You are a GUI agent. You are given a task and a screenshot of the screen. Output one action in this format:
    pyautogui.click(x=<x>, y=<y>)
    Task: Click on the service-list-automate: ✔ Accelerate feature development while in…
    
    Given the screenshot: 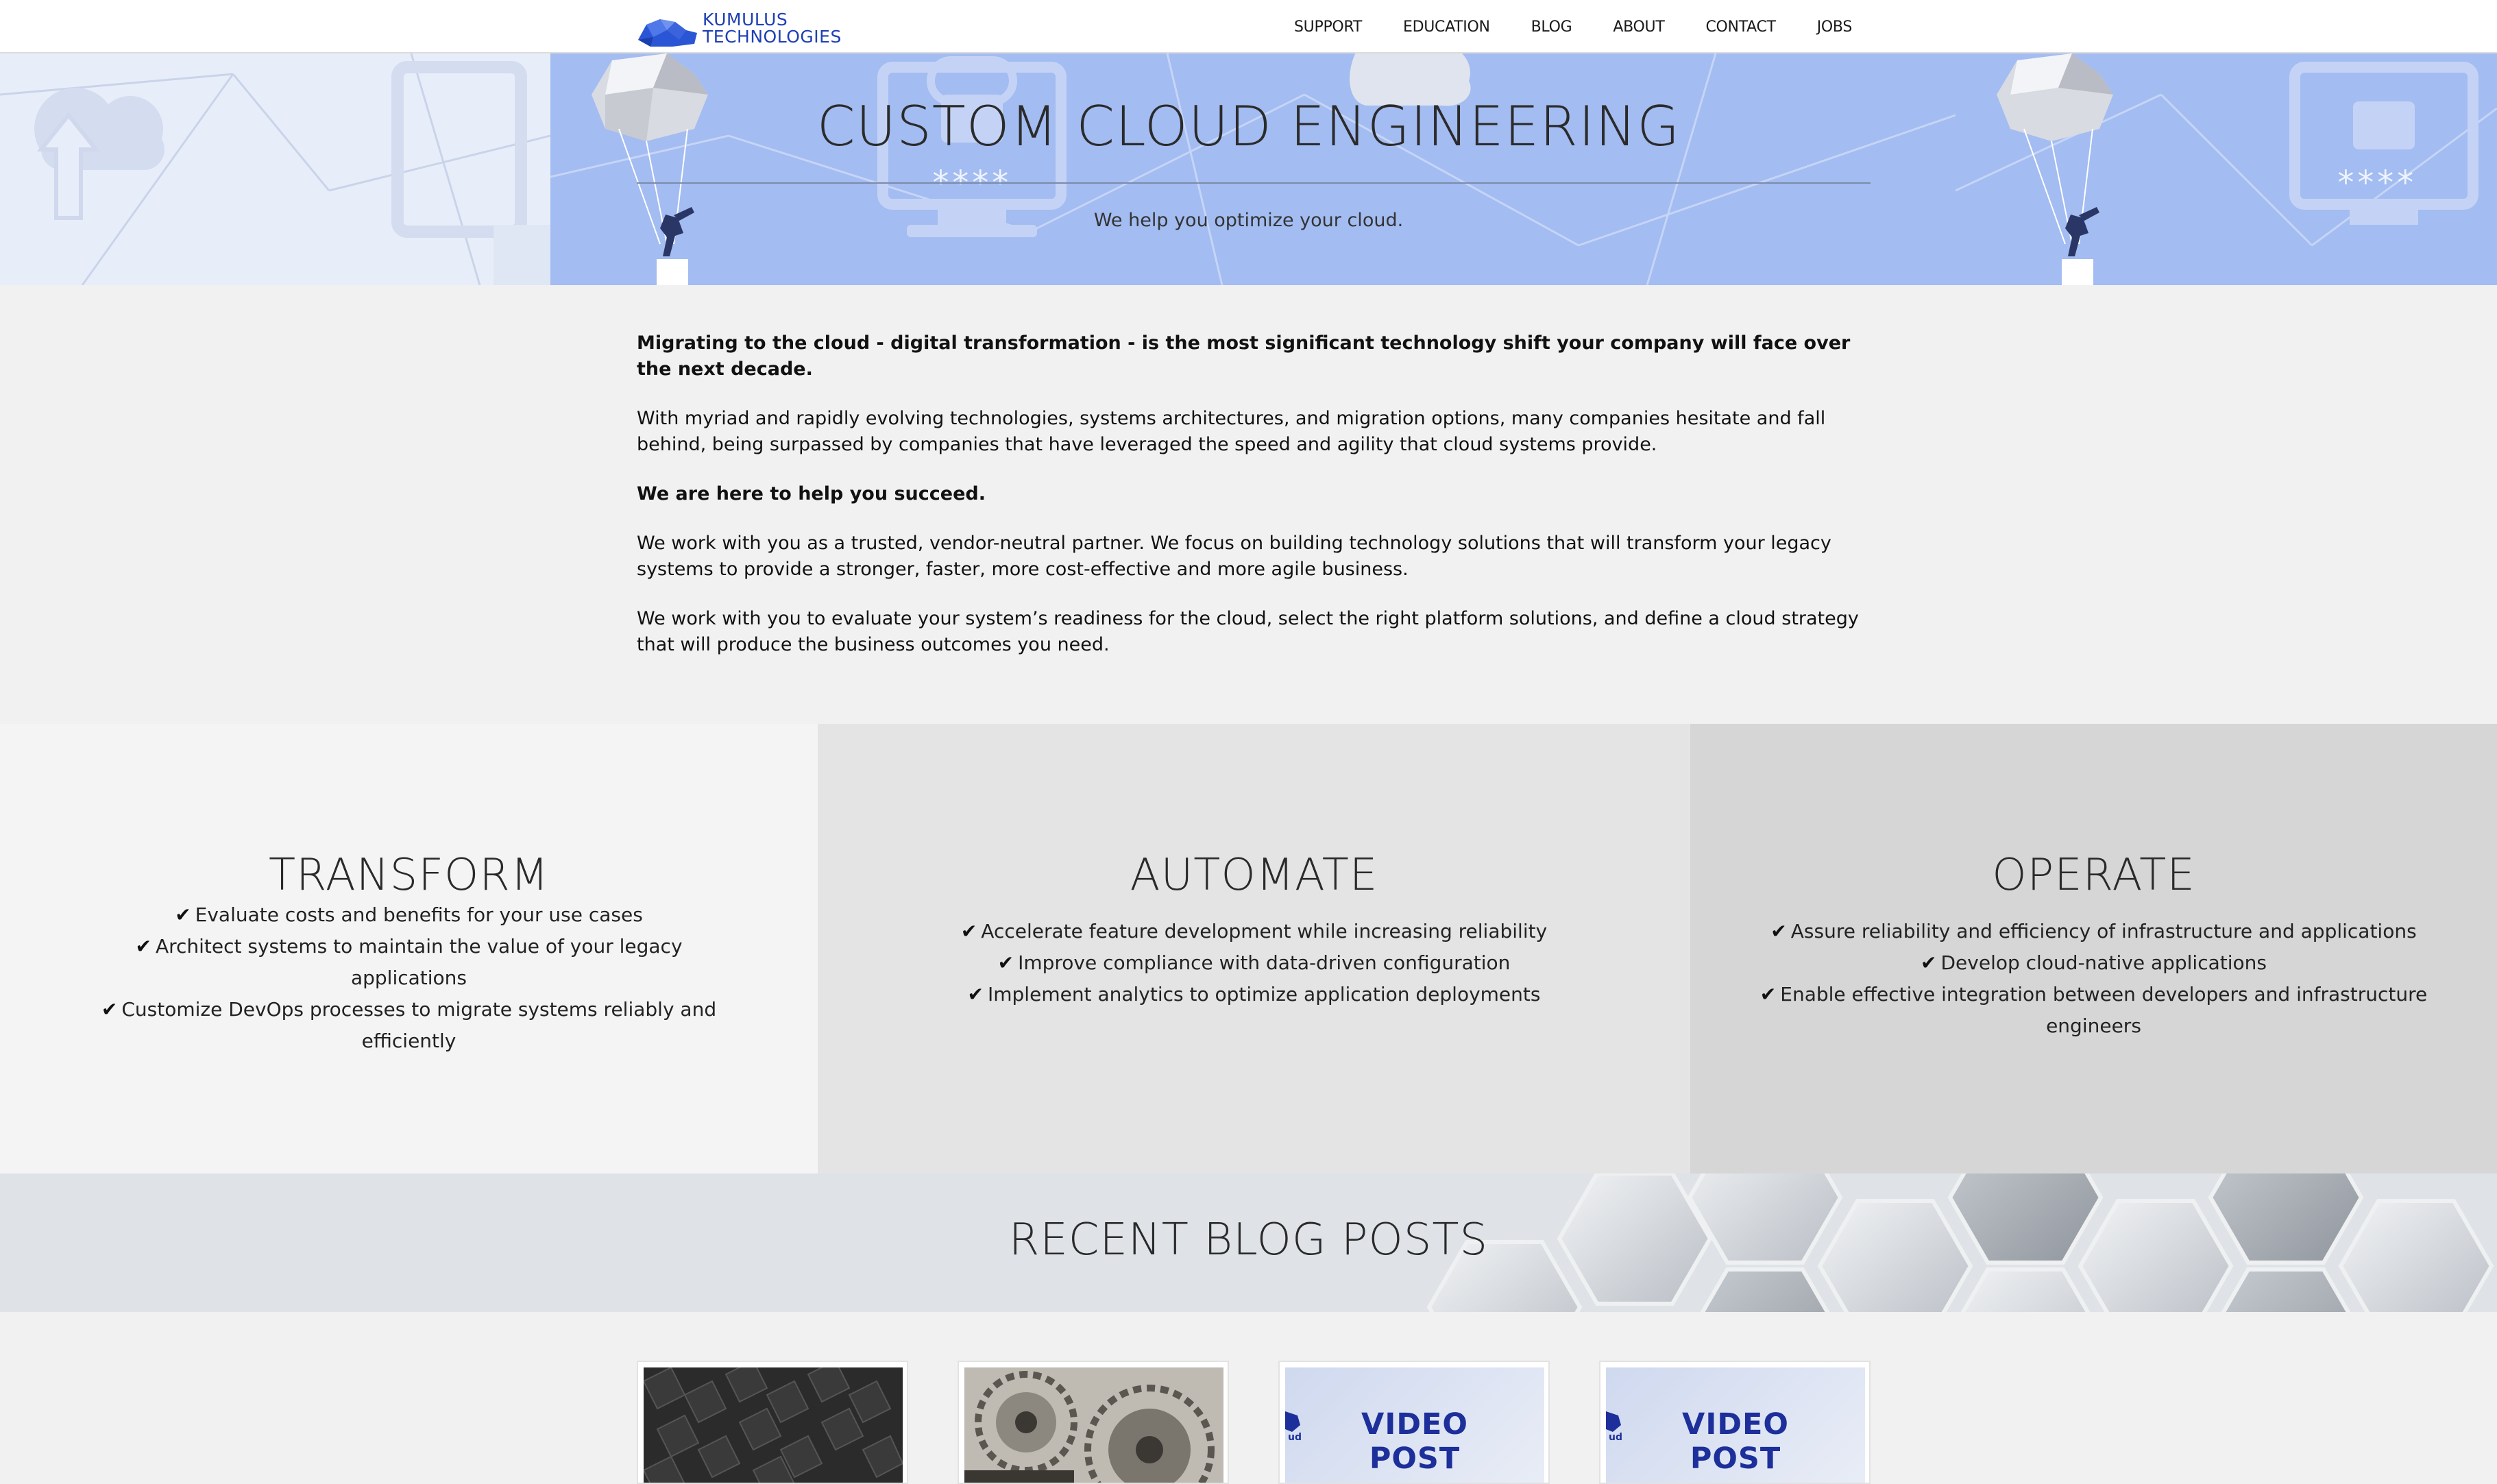 What is the action you would take?
    pyautogui.click(x=1254, y=963)
    